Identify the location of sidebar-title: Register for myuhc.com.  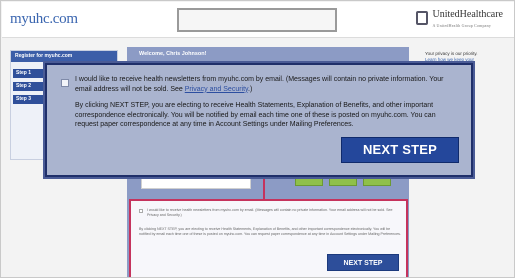
(64, 56).